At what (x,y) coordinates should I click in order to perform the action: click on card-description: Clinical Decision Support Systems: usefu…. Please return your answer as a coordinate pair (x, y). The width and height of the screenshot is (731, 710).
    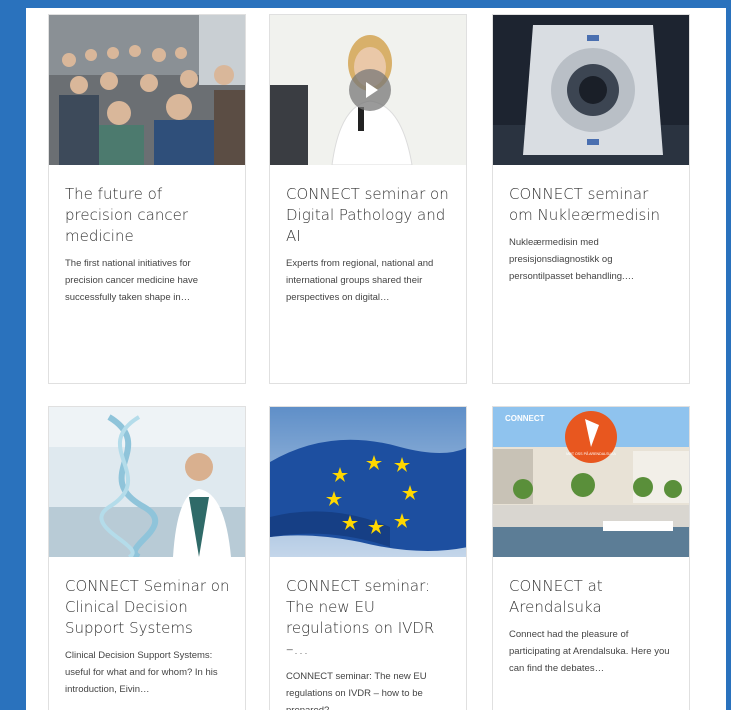
    Looking at the image, I should click on (141, 672).